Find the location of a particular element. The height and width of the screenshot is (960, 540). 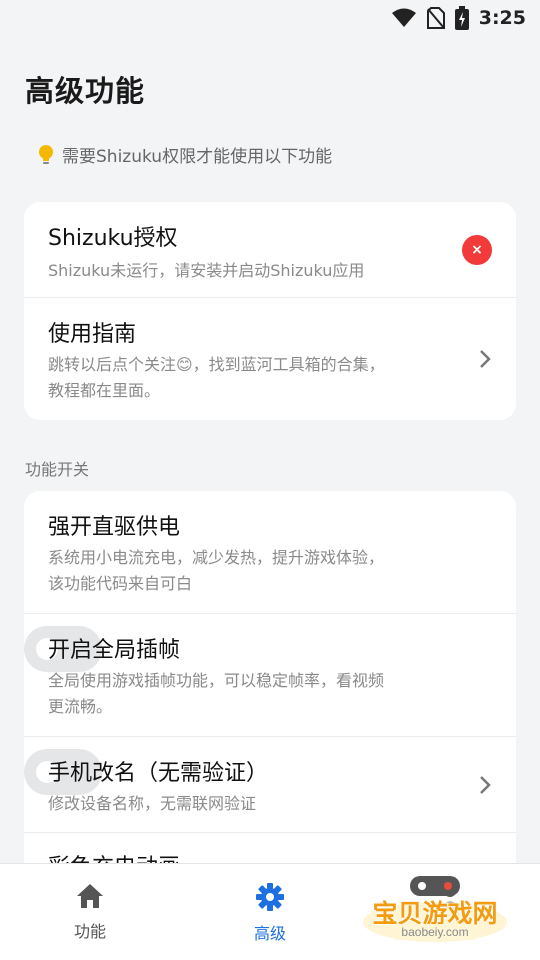

nav-label: 功能 is located at coordinates (89, 931).